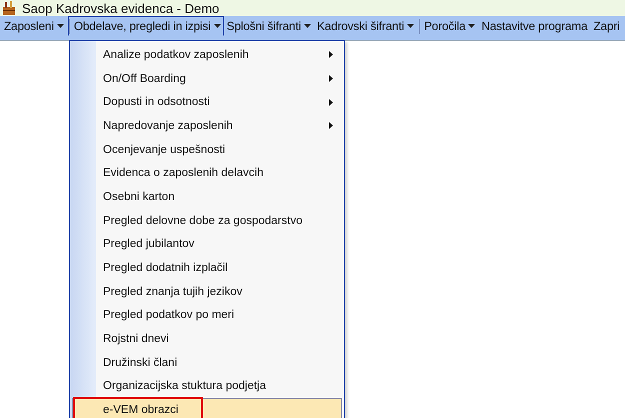 The image size is (625, 418). What do you see at coordinates (207, 292) in the screenshot?
I see `menu-item: Pregled znanja tujih jezikov` at bounding box center [207, 292].